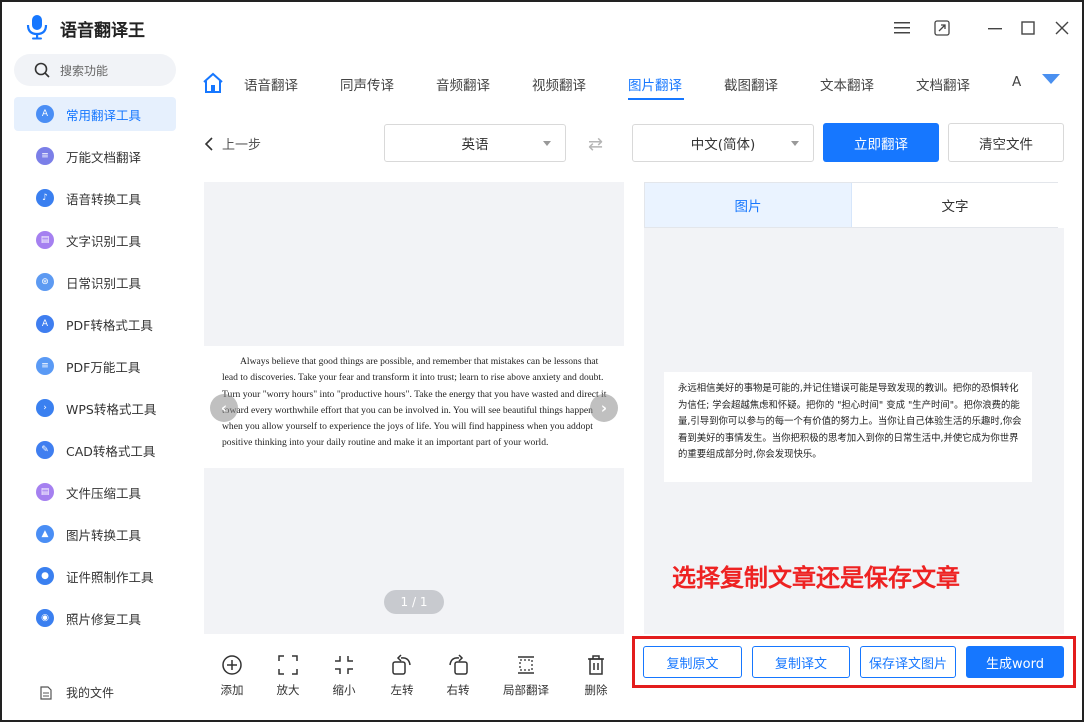 Image resolution: width=1084 pixels, height=722 pixels. I want to click on sidebar-item-cad-convert: ✎ CAD转格式工具, so click(95, 450).